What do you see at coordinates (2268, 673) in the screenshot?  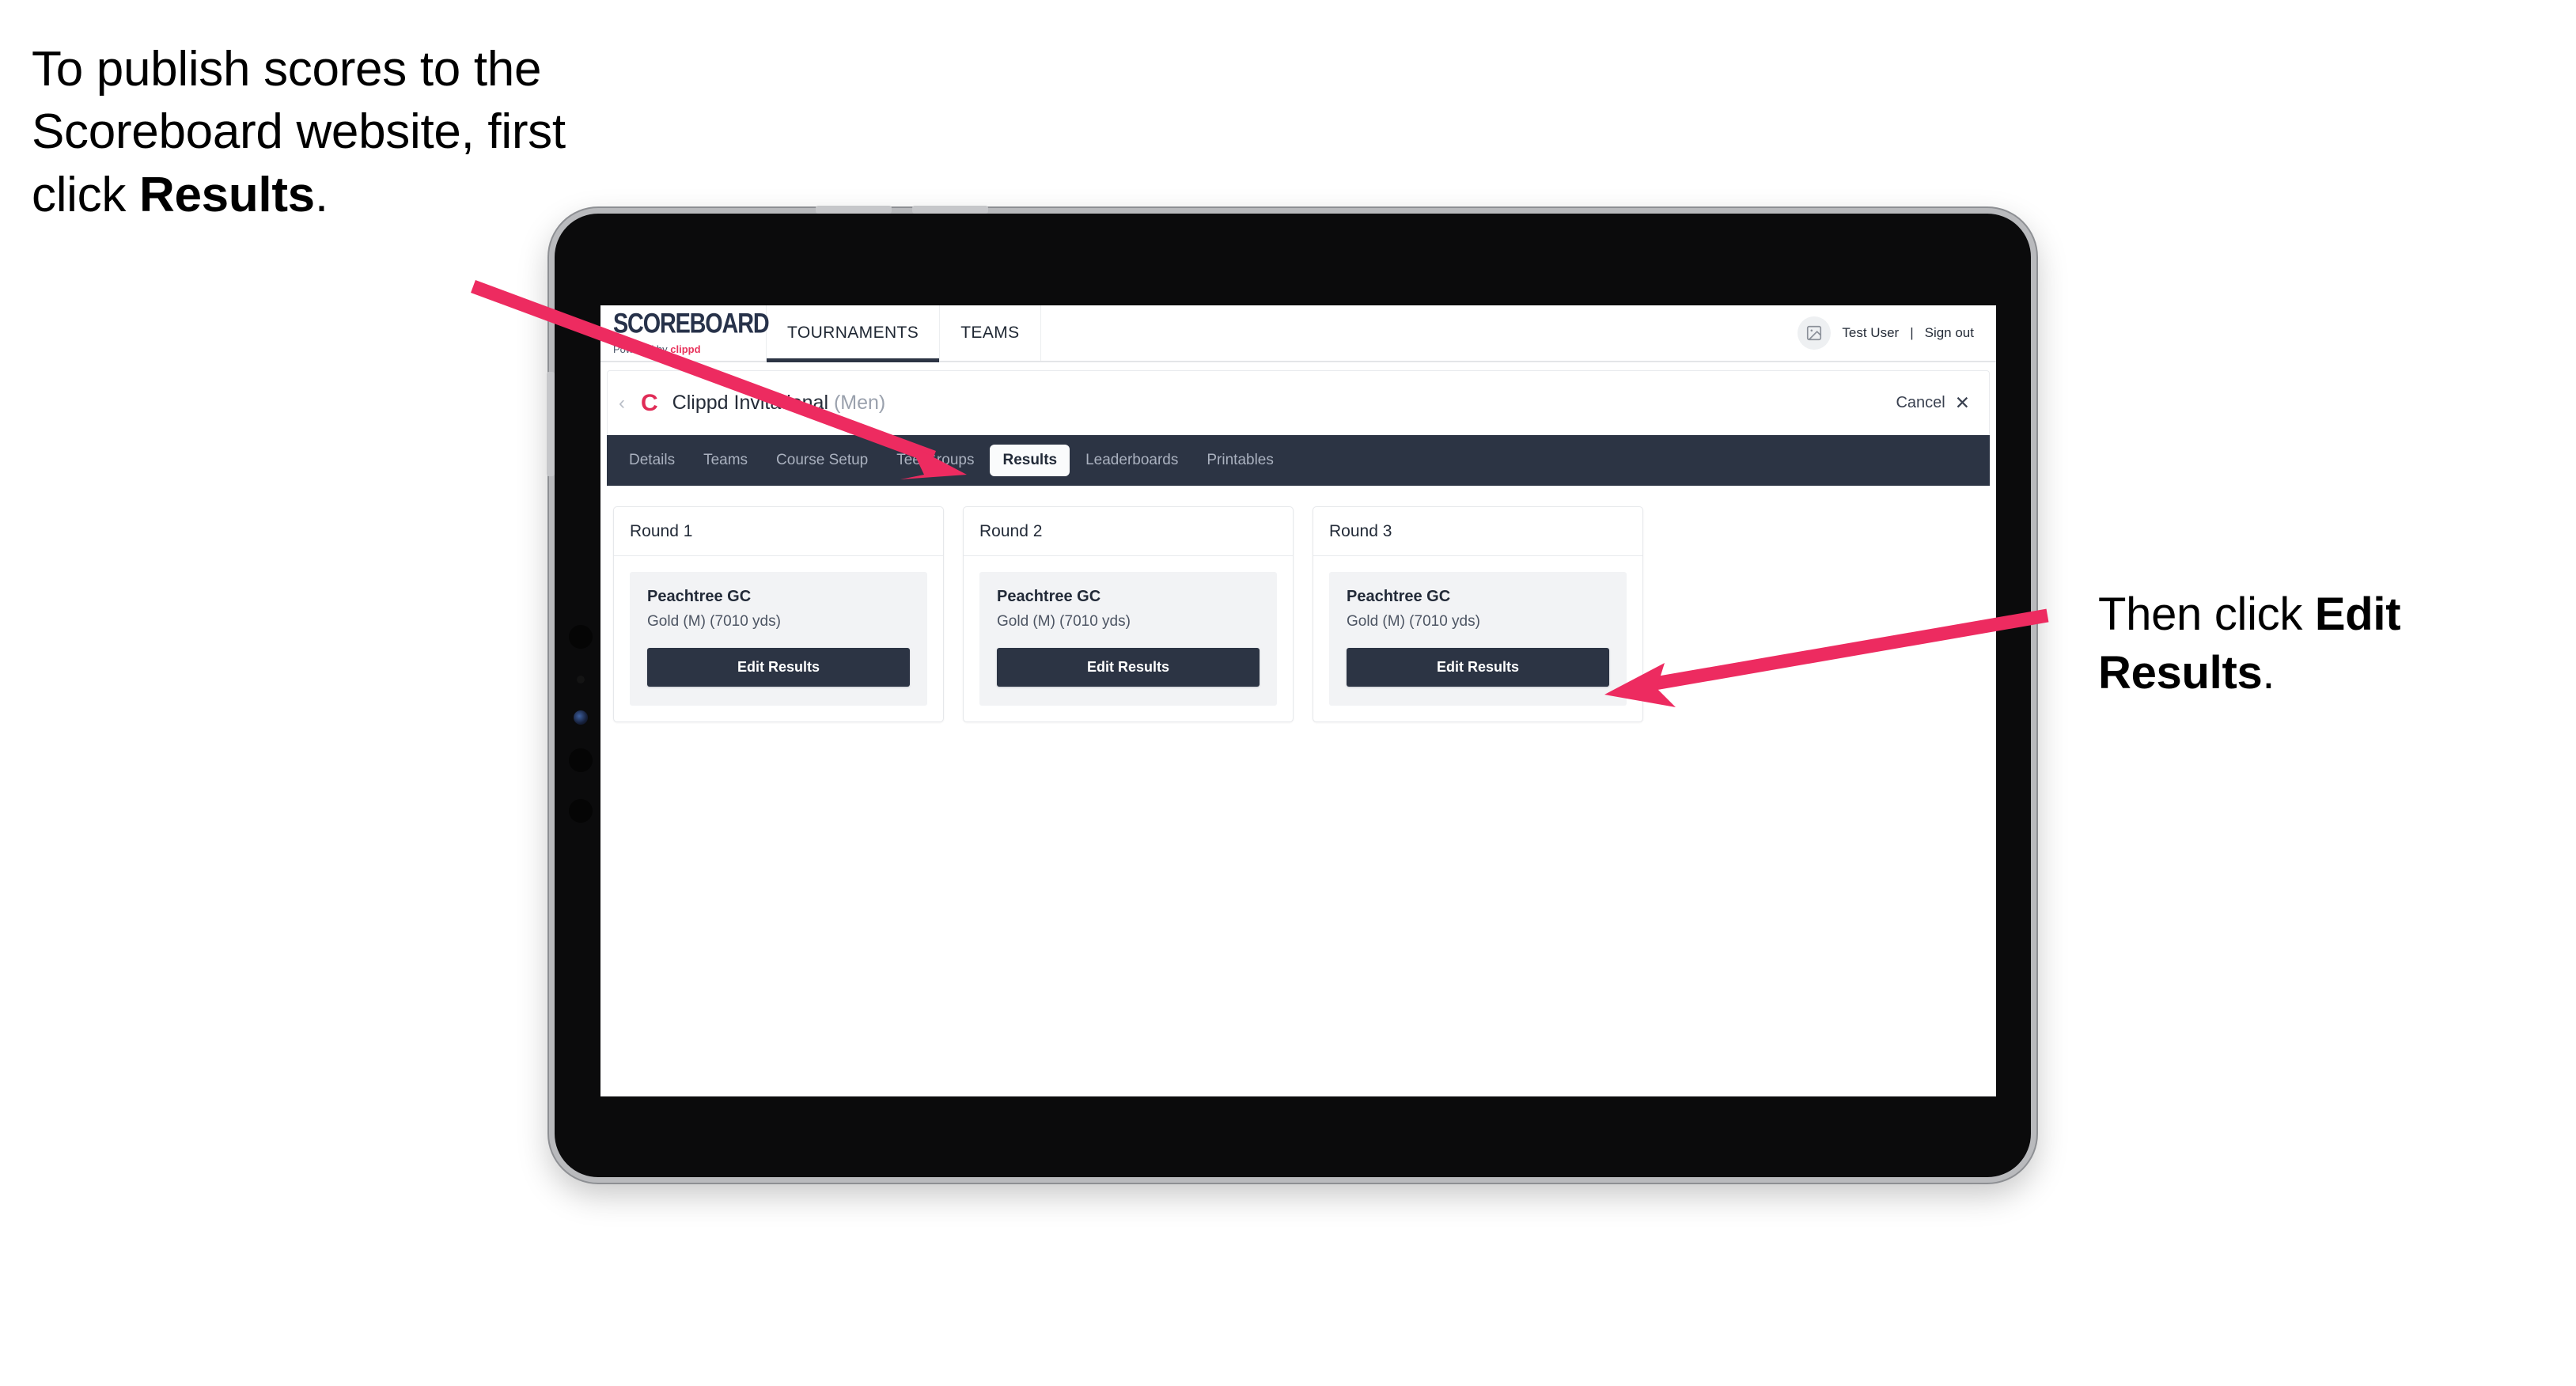 I see `annotation-right-tail: .` at bounding box center [2268, 673].